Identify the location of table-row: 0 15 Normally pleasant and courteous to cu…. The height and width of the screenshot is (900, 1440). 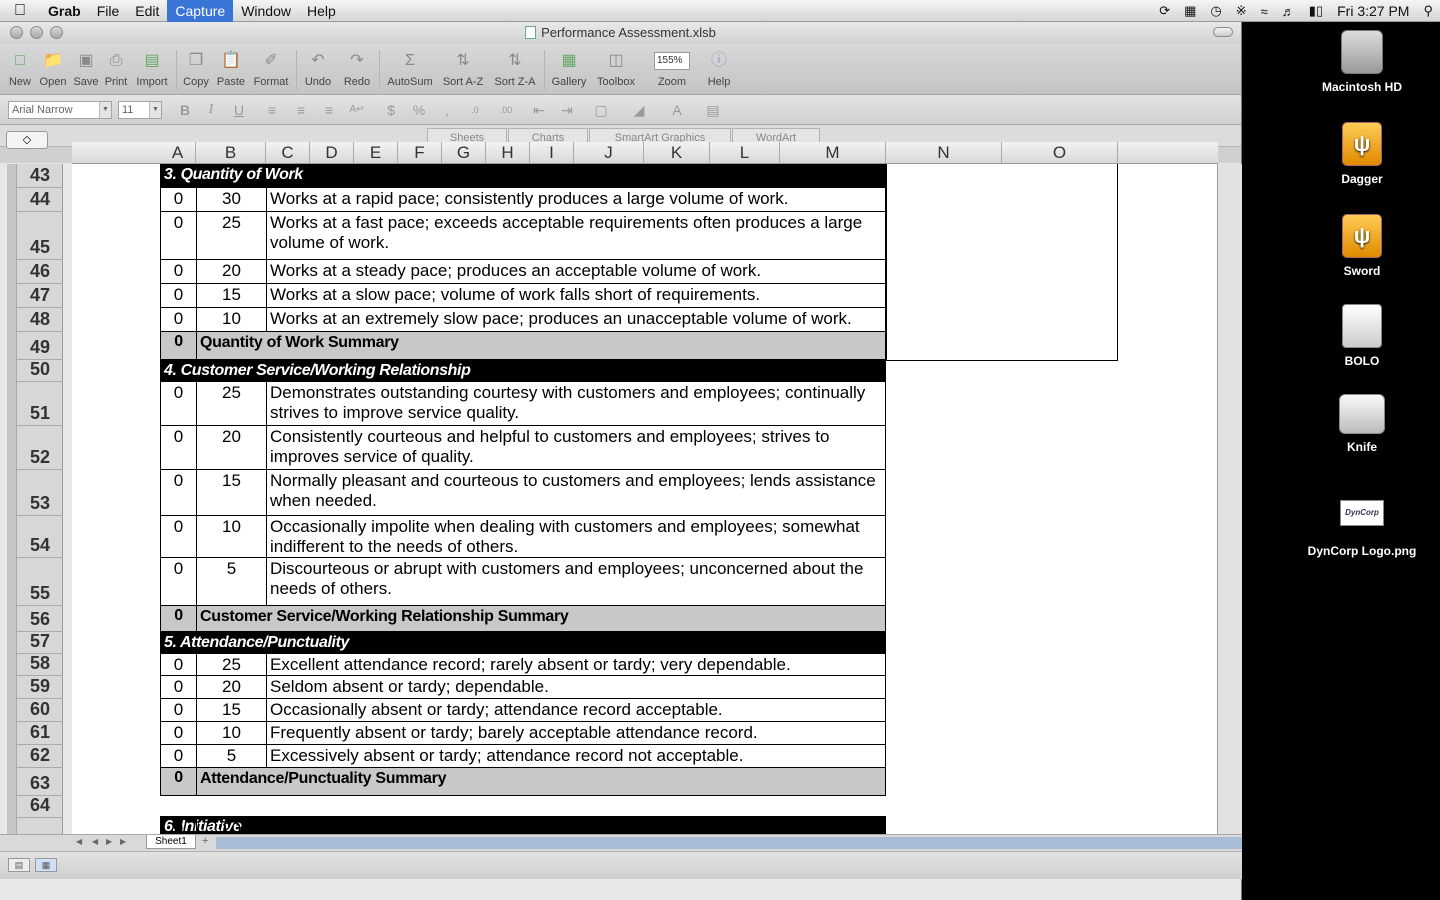
(523, 493).